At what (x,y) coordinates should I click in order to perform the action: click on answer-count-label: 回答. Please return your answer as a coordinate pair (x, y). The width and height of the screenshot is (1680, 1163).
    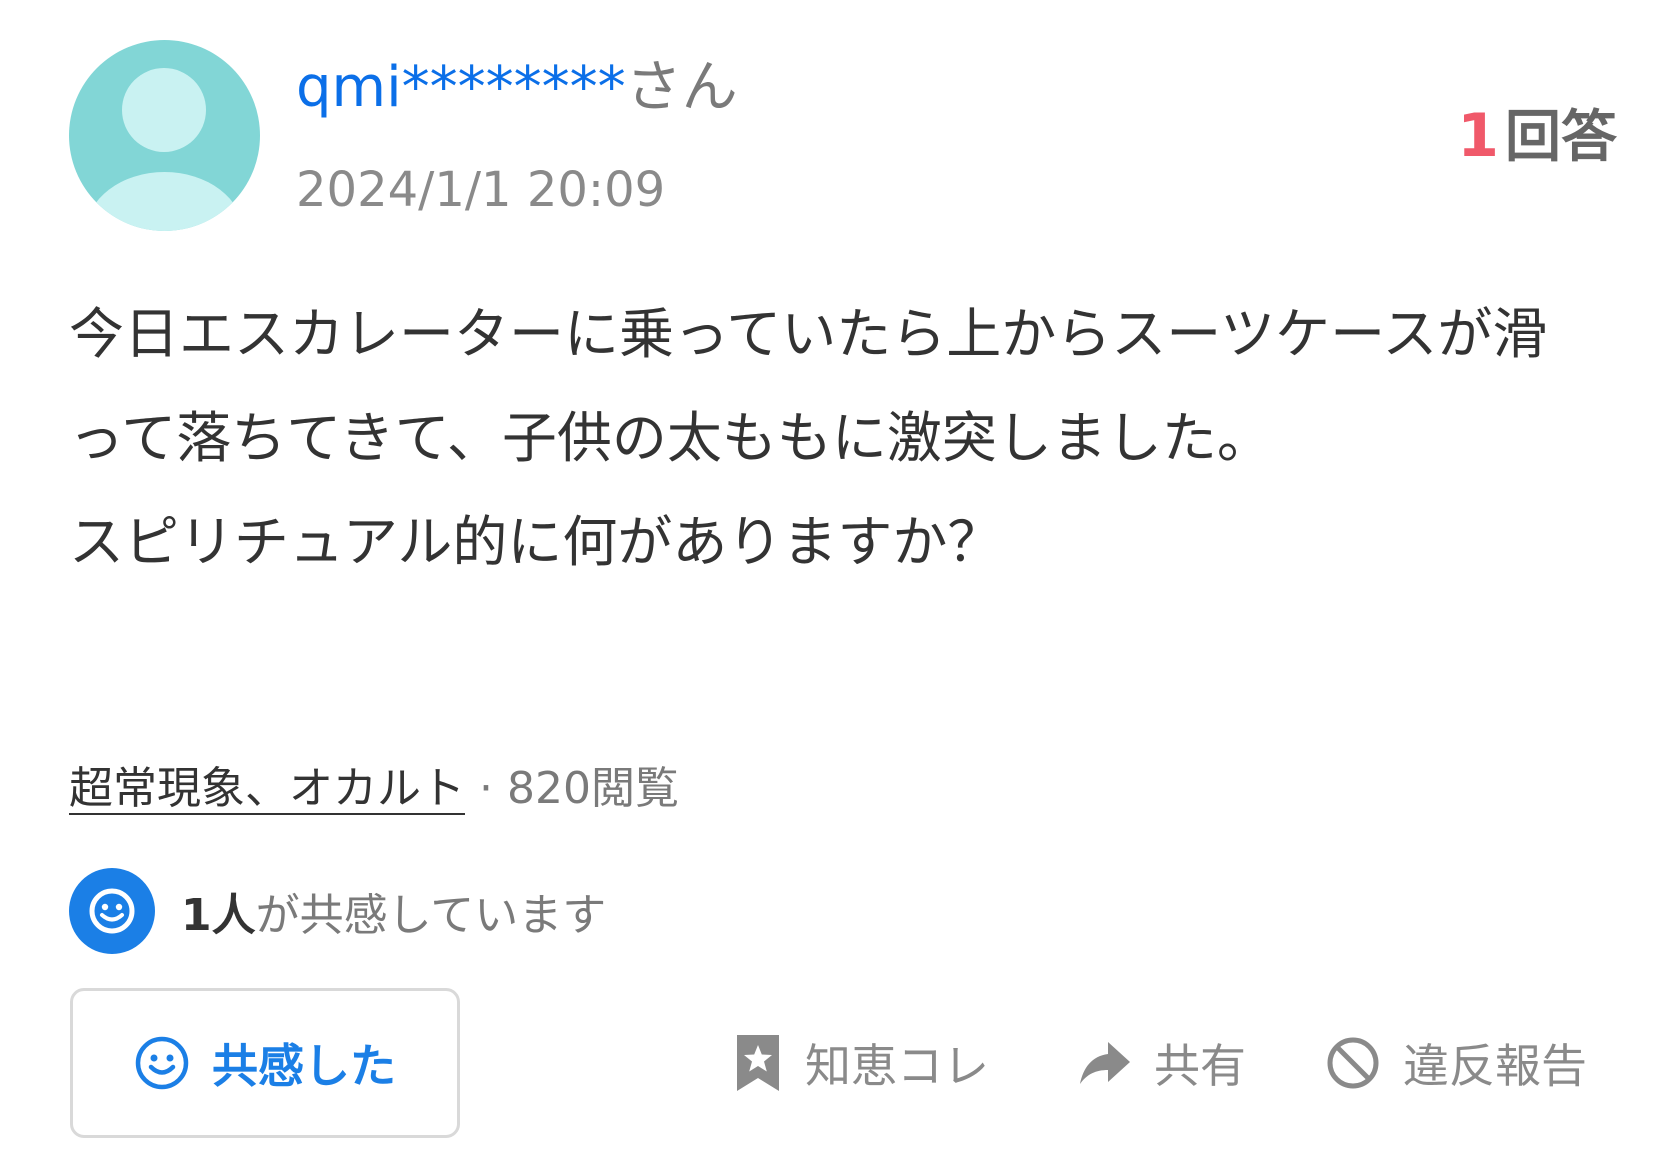
    Looking at the image, I should click on (1561, 137).